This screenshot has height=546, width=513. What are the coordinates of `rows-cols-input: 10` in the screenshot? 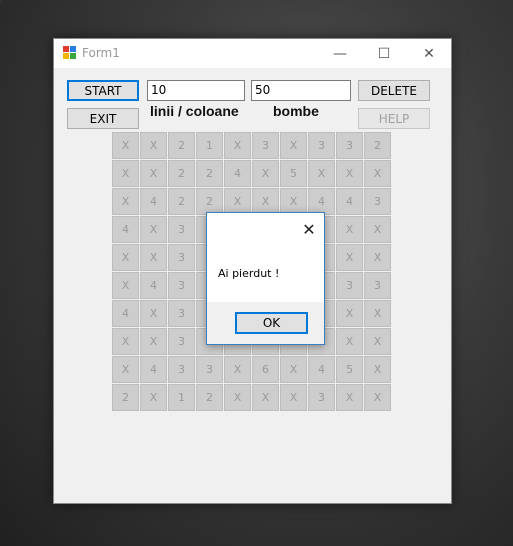 It's located at (196, 90).